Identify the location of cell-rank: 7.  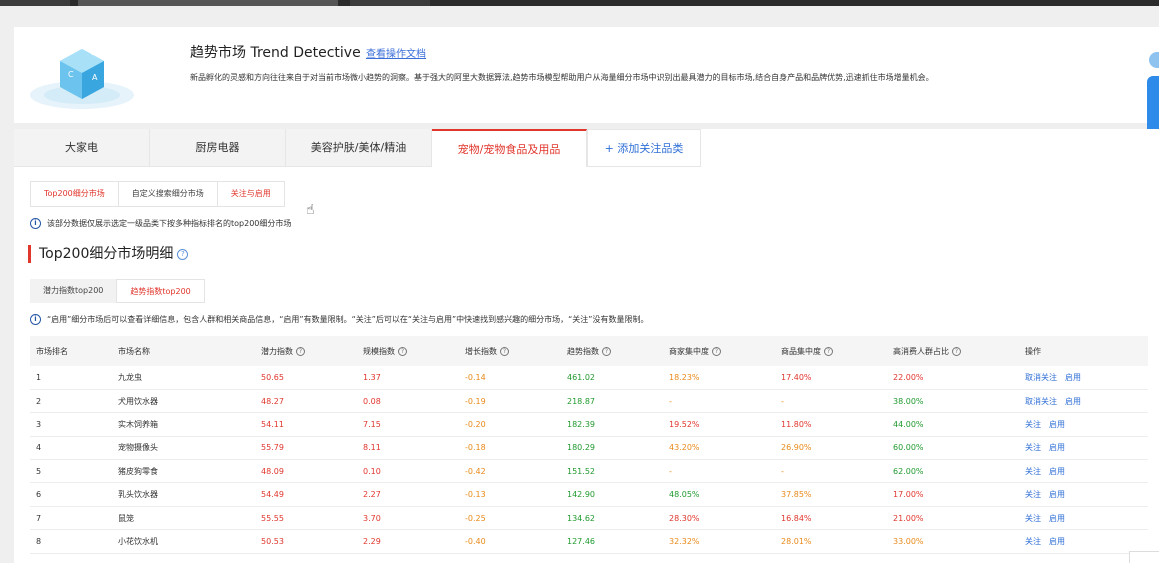
(71, 518).